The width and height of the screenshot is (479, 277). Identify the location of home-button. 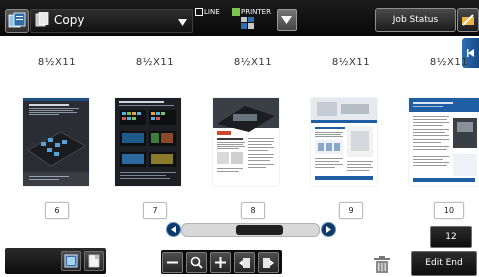
(17, 21).